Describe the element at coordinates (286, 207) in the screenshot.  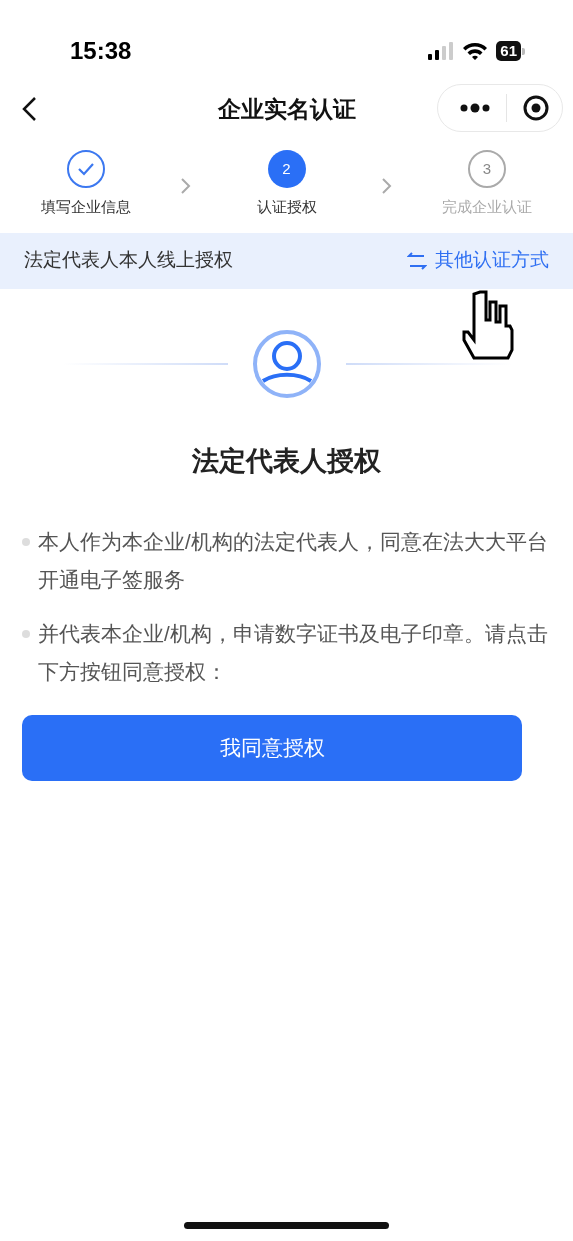
I see `step-label: 认证授权` at that location.